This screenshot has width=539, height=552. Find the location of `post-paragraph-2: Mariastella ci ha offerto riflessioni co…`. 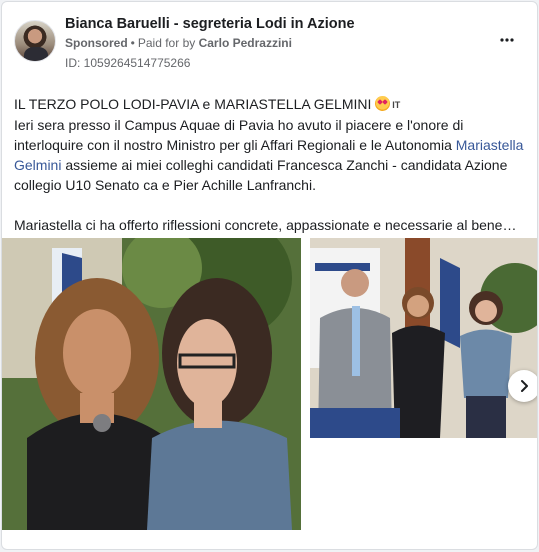

post-paragraph-2: Mariastella ci ha offerto riflessioni co… is located at coordinates (272, 225).